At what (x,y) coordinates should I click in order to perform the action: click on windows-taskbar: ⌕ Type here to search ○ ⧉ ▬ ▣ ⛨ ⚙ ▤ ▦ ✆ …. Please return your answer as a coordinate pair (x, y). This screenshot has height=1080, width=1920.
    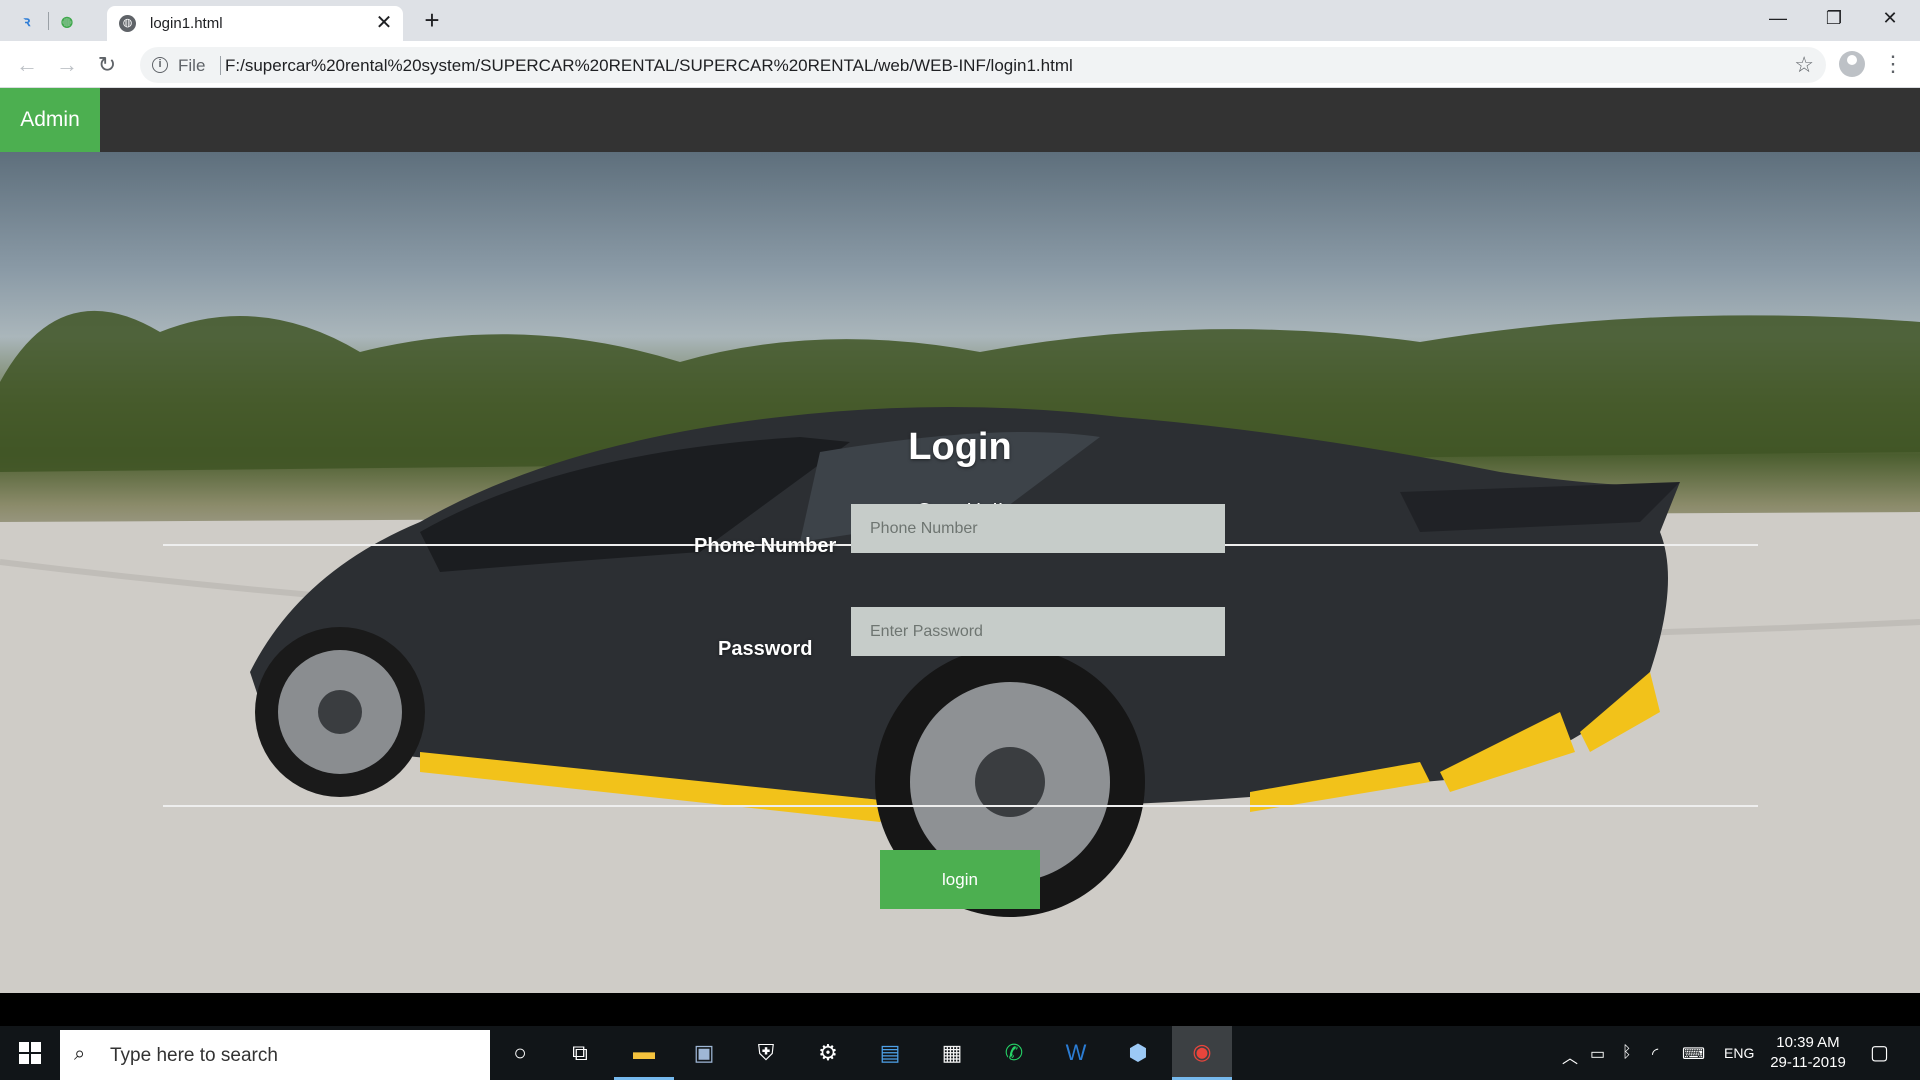
    Looking at the image, I should click on (960, 1053).